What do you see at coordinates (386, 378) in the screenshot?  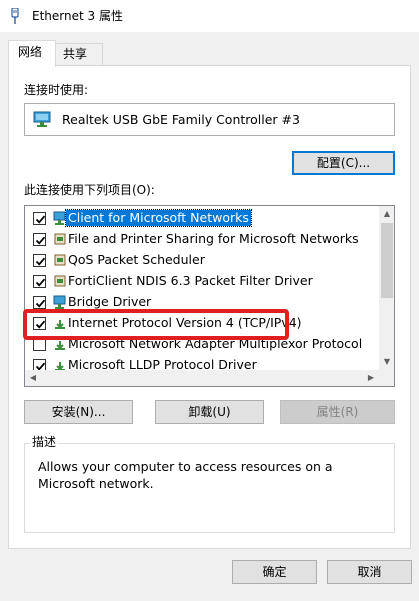 I see `scroll-corner` at bounding box center [386, 378].